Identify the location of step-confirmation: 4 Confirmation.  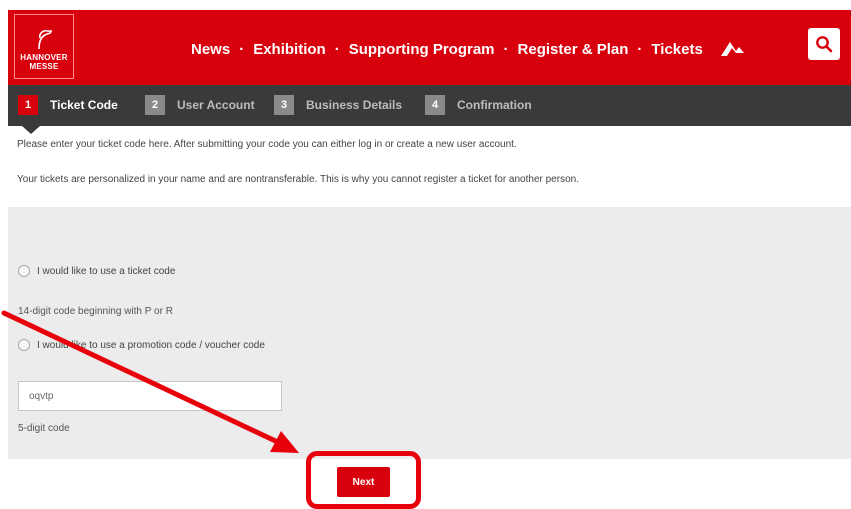
(478, 105).